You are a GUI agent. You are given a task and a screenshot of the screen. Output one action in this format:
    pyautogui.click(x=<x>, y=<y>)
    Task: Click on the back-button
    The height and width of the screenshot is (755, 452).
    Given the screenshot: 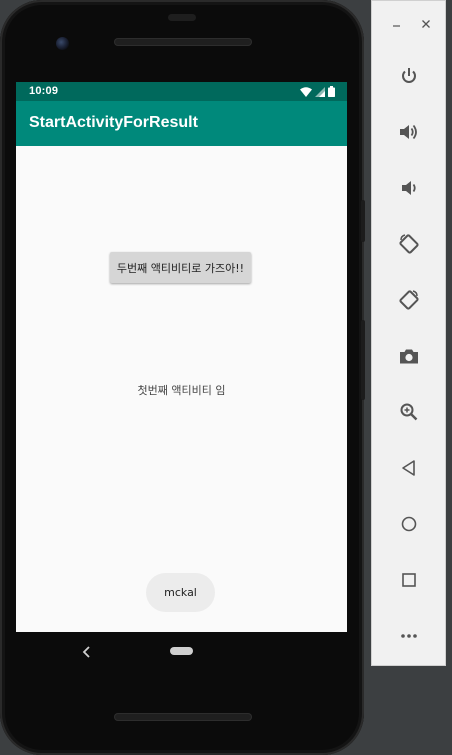 What is the action you would take?
    pyautogui.click(x=409, y=468)
    